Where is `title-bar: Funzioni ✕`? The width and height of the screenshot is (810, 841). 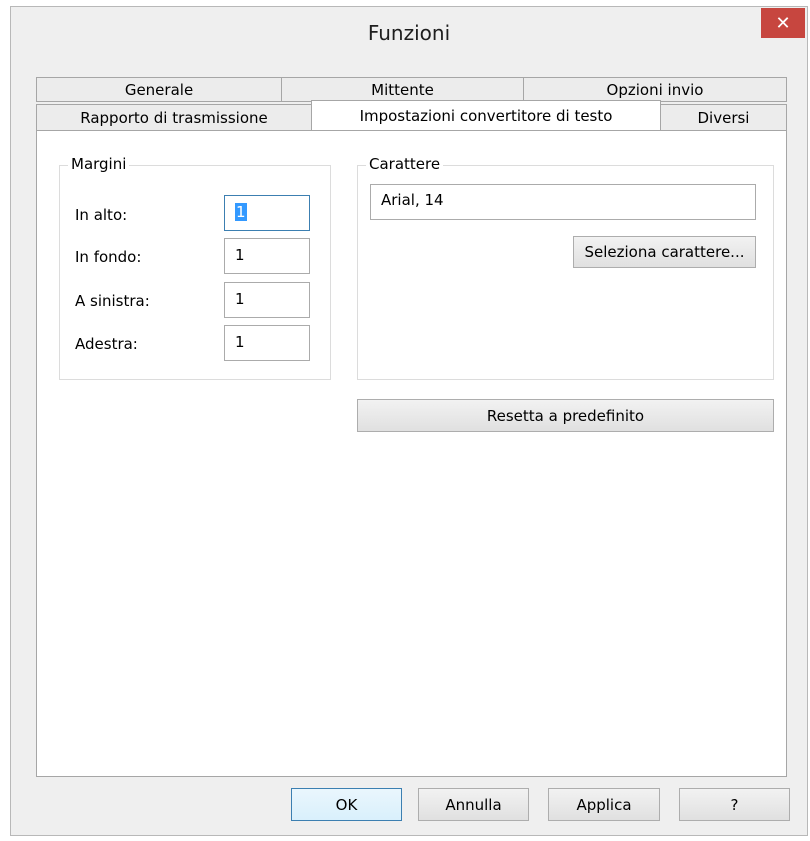 title-bar: Funzioni ✕ is located at coordinates (409, 34).